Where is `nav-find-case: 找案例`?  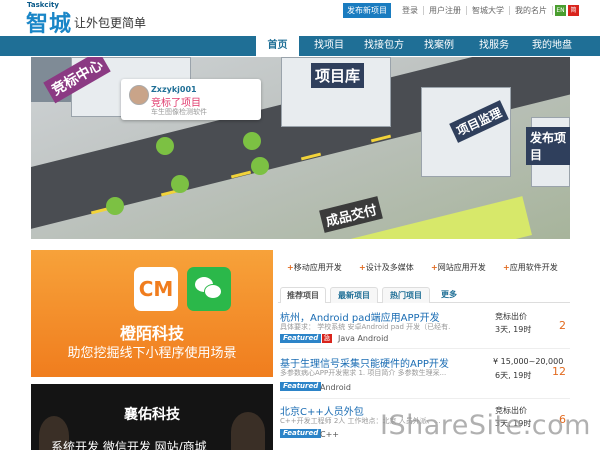 nav-find-case: 找案例 is located at coordinates (439, 46).